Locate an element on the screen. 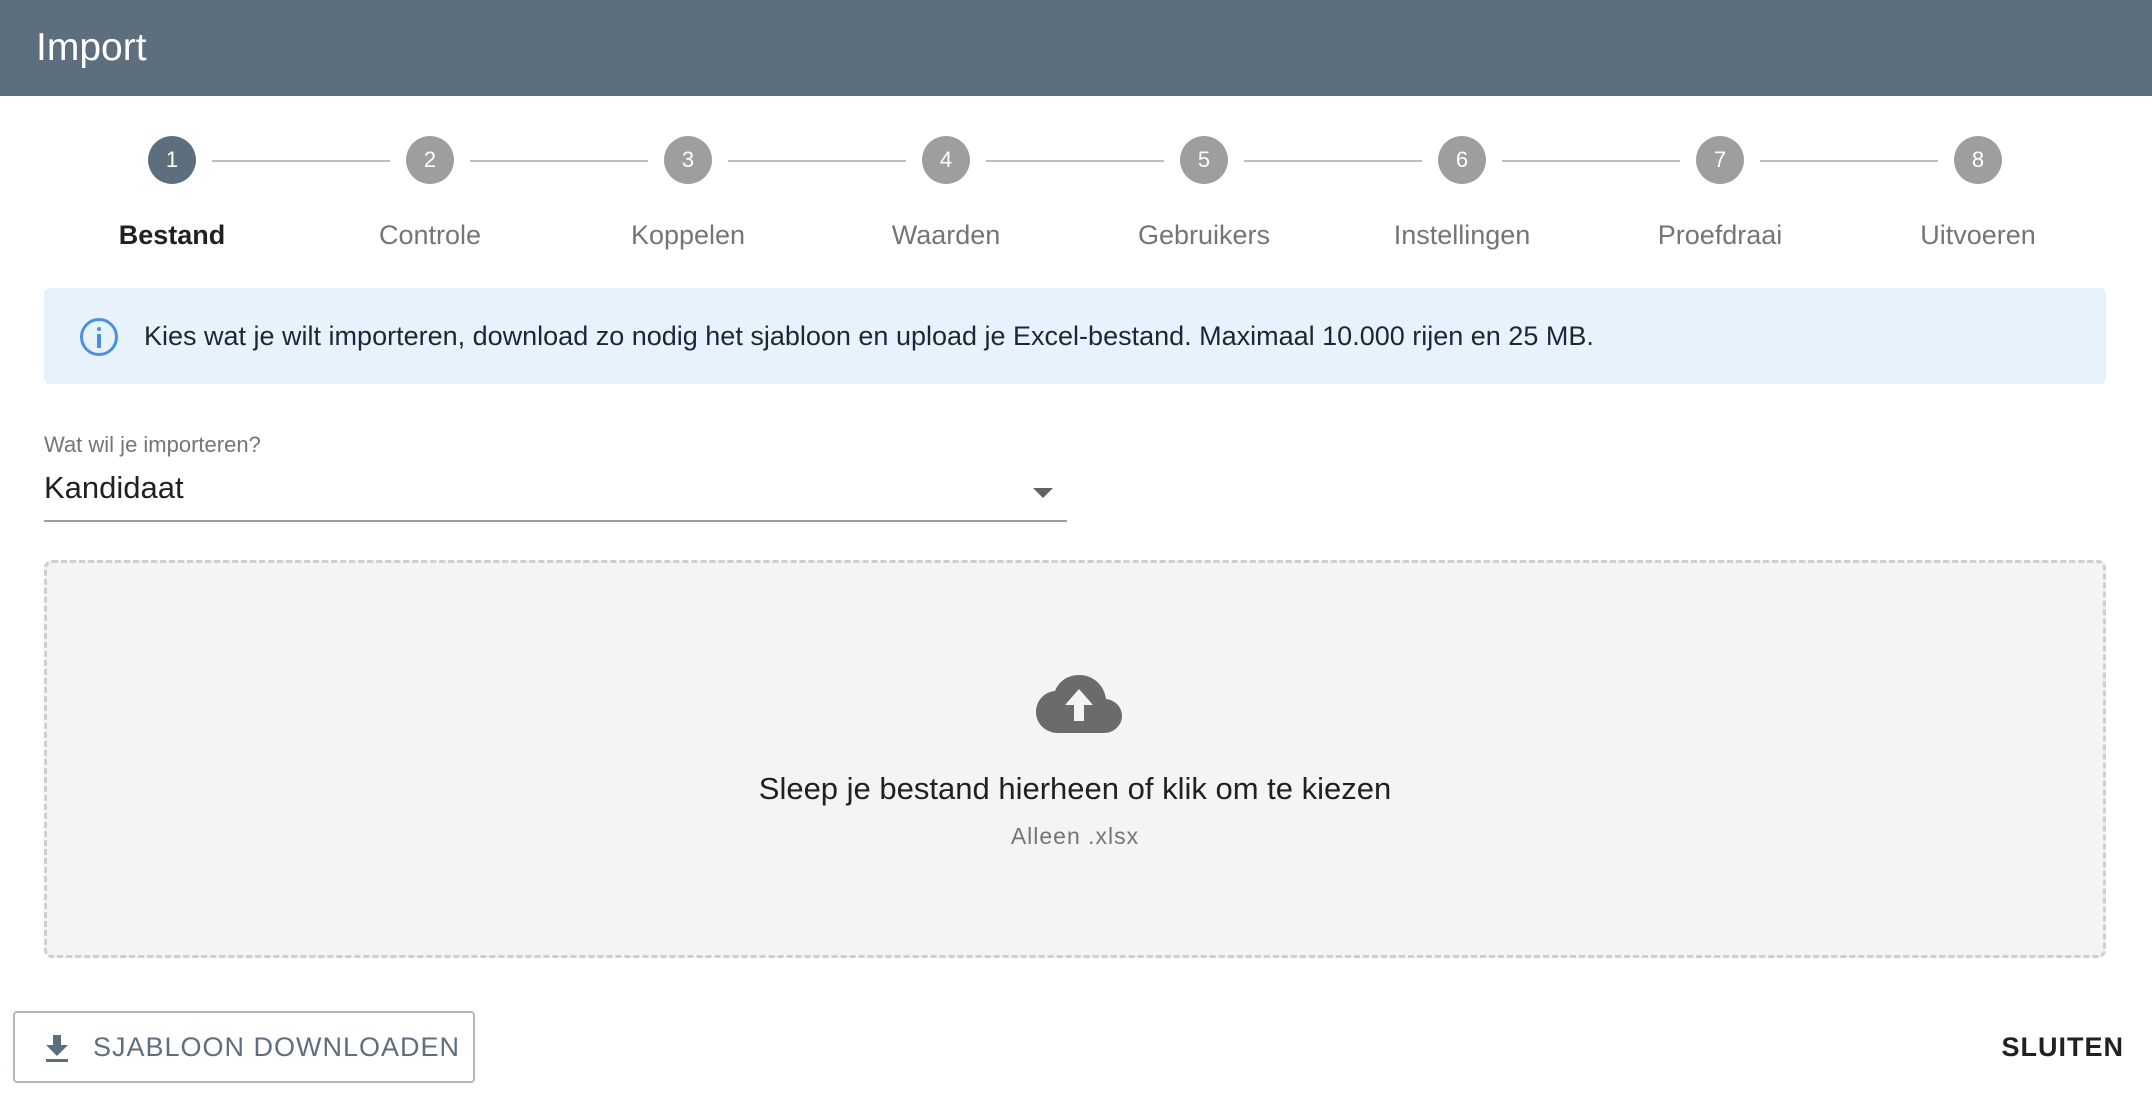 Image resolution: width=2152 pixels, height=1100 pixels. download-template-button: SJABLOON DOWNLOADEN is located at coordinates (244, 1047).